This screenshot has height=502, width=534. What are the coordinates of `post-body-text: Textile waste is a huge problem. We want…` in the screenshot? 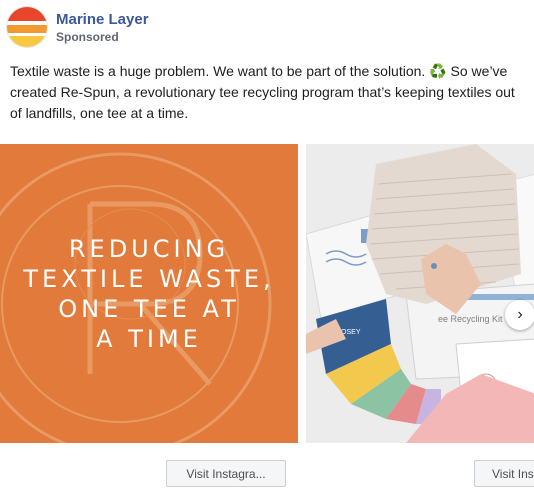 It's located at (270, 92).